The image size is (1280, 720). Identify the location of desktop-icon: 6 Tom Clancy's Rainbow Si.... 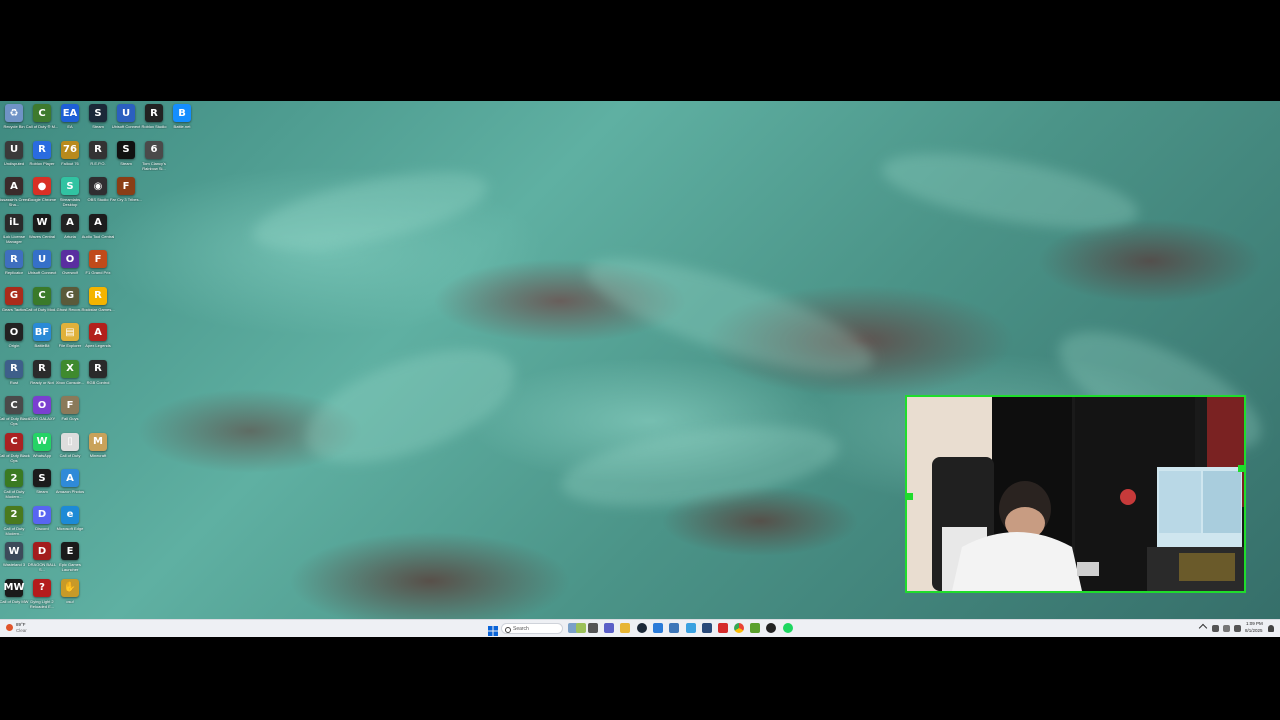
(154, 158).